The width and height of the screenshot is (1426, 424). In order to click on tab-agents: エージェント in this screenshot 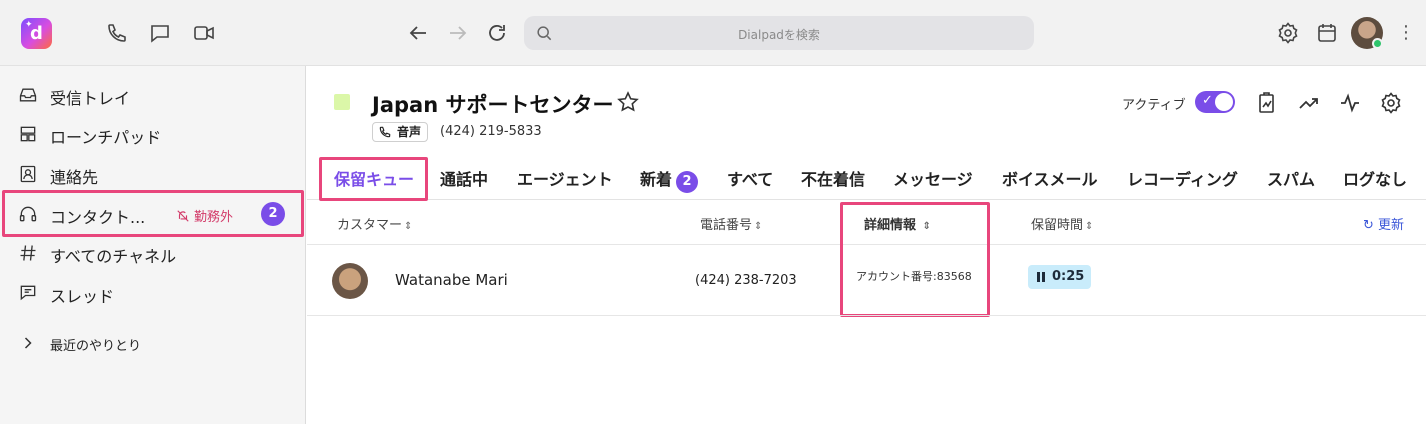, I will do `click(565, 185)`.